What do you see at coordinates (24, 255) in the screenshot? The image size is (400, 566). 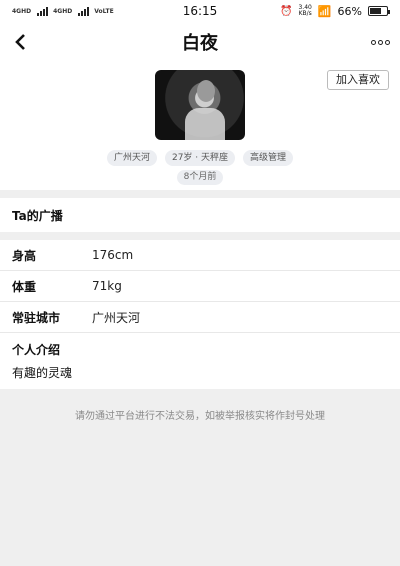 I see `detail-key: 身高` at bounding box center [24, 255].